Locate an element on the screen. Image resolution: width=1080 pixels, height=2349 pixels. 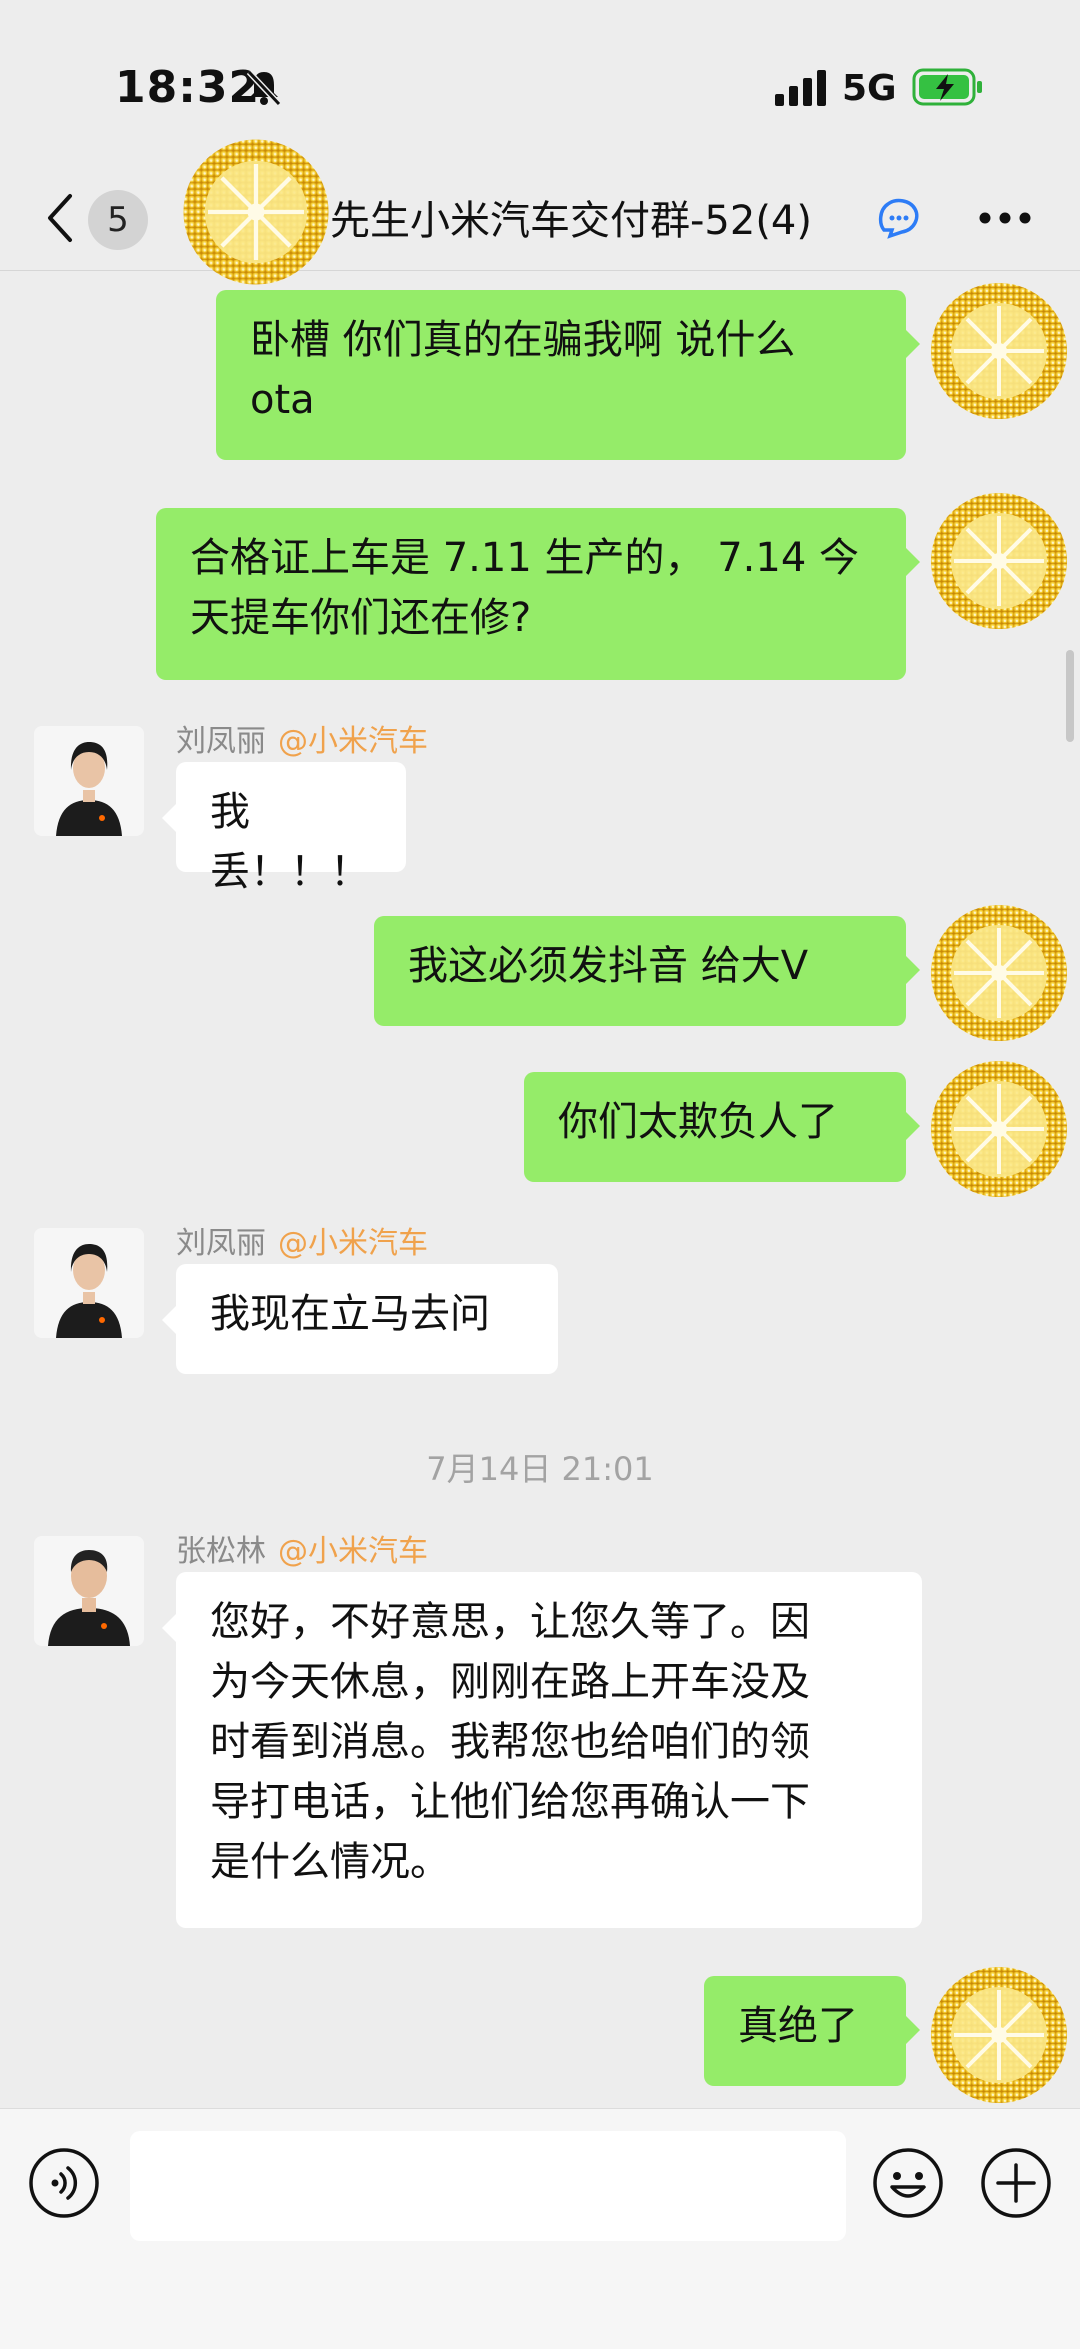
my-message-bubble: 我这必须发抖音 给大V is located at coordinates (640, 971).